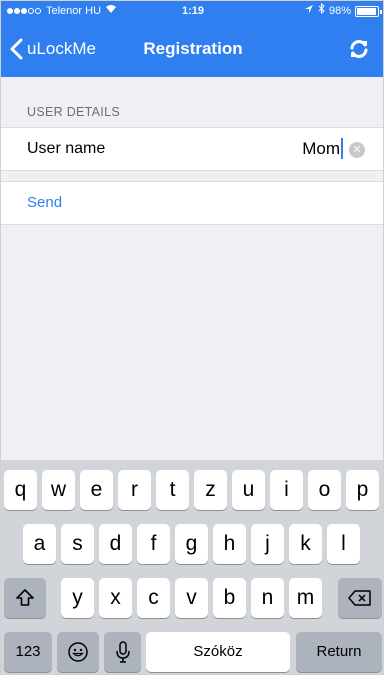  Describe the element at coordinates (229, 544) in the screenshot. I see `key-h: h` at that location.